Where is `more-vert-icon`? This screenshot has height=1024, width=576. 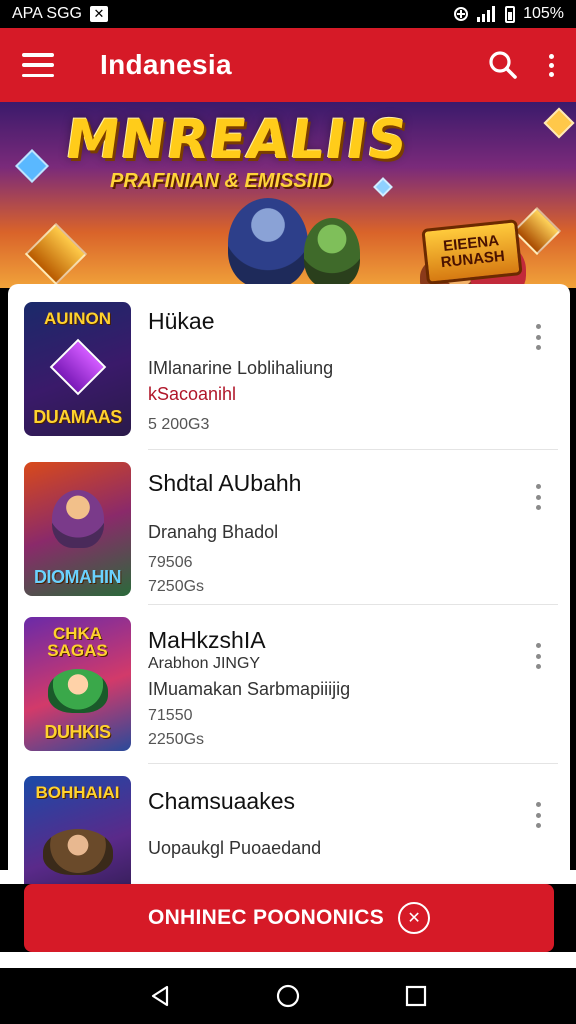
more-vert-icon is located at coordinates (551, 65).